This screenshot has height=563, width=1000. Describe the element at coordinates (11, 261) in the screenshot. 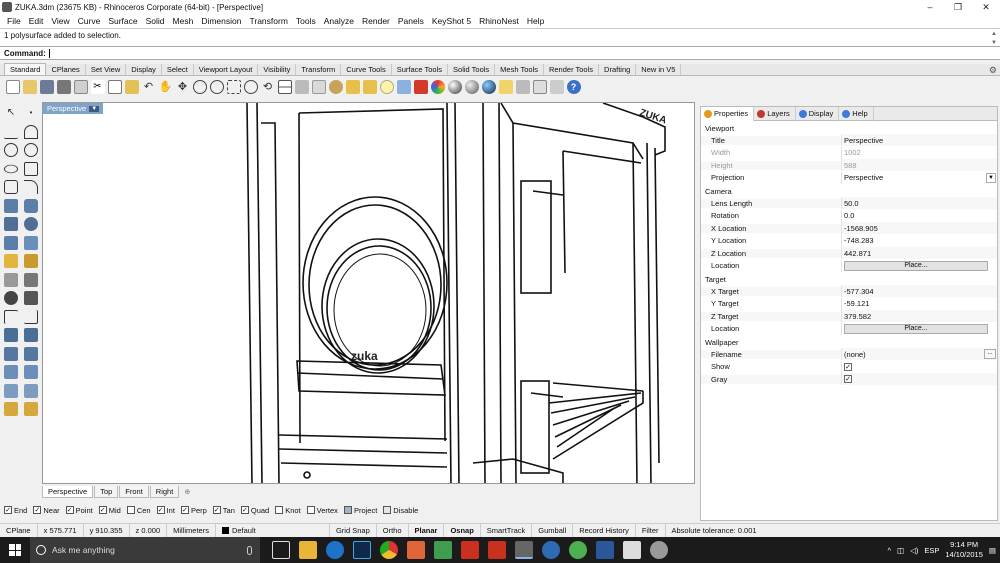

I see `light-icon` at that location.